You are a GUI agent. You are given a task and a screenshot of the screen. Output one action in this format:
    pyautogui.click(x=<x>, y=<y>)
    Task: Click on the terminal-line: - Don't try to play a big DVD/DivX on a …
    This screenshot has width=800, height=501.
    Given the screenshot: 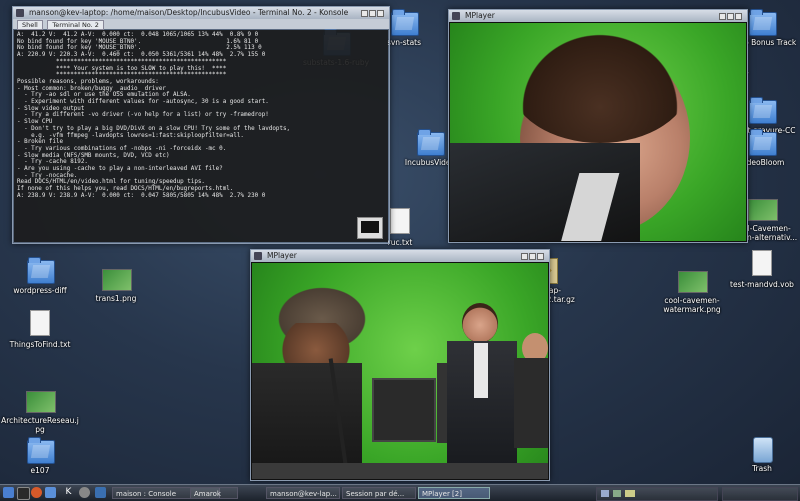 What is the action you would take?
    pyautogui.click(x=154, y=128)
    